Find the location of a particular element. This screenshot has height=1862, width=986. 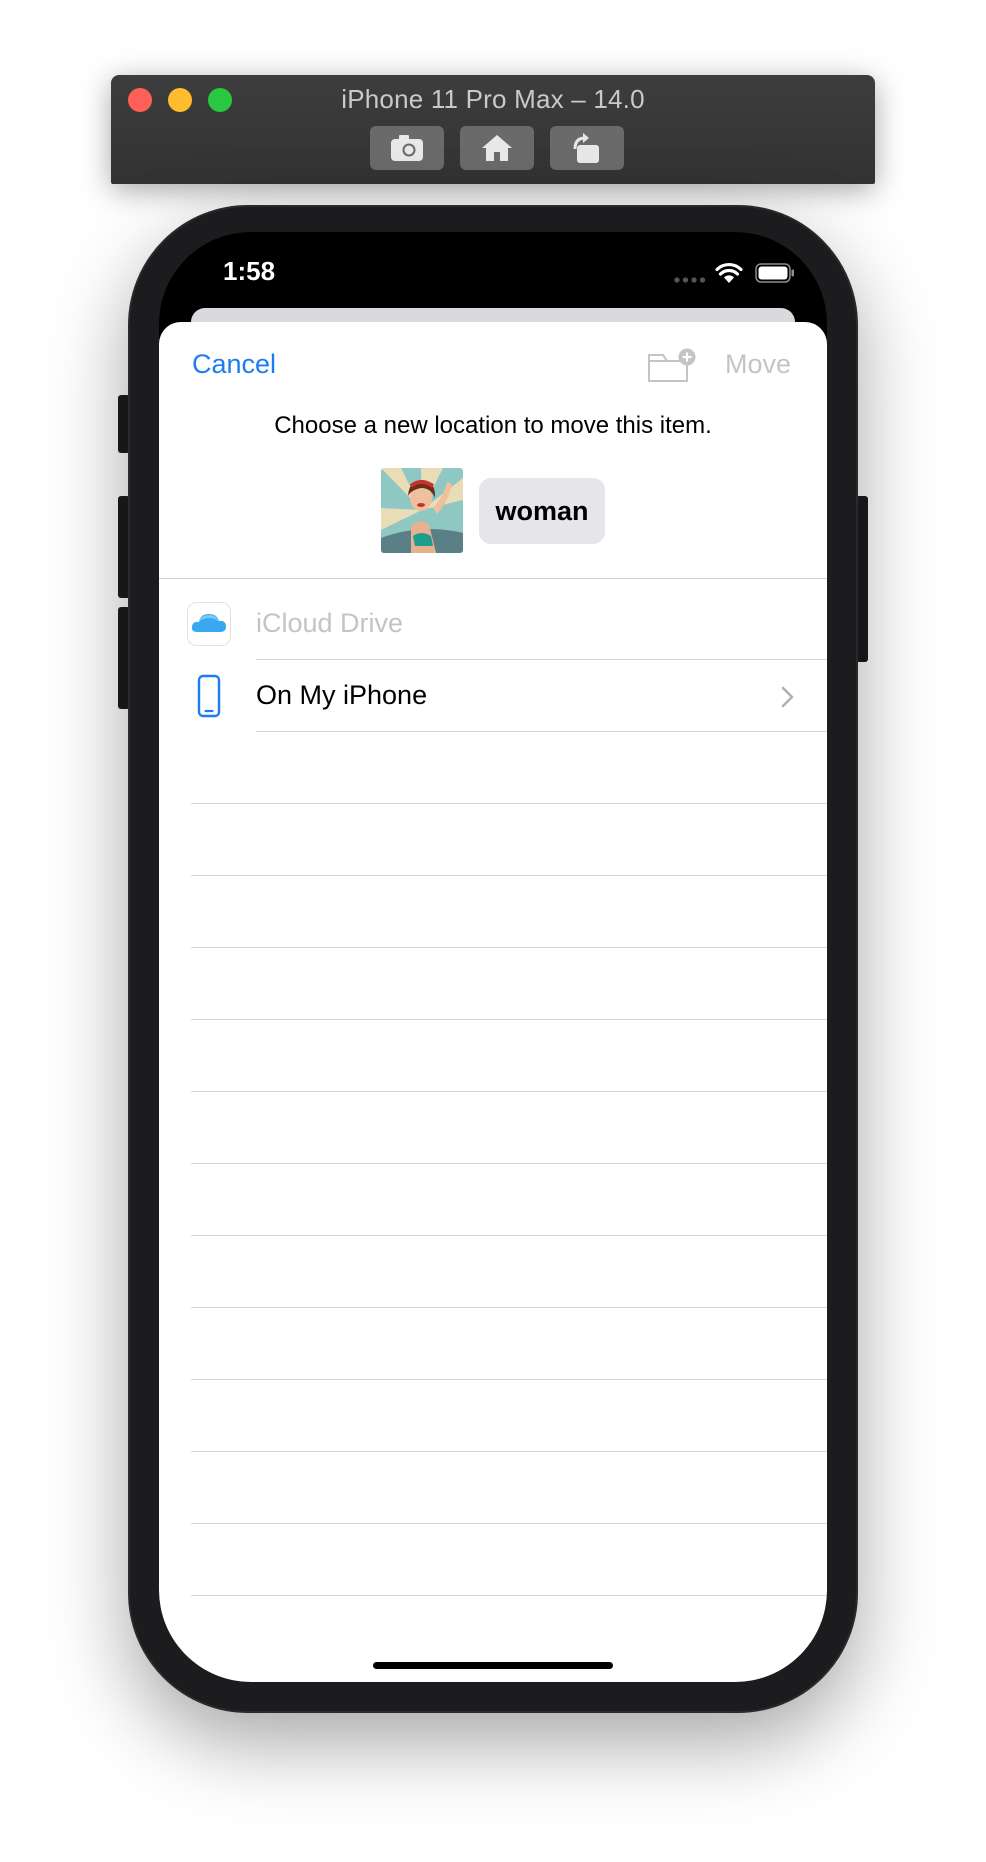

simulator-title: iPhone 11 Pro Max – 14.0 is located at coordinates (493, 99).